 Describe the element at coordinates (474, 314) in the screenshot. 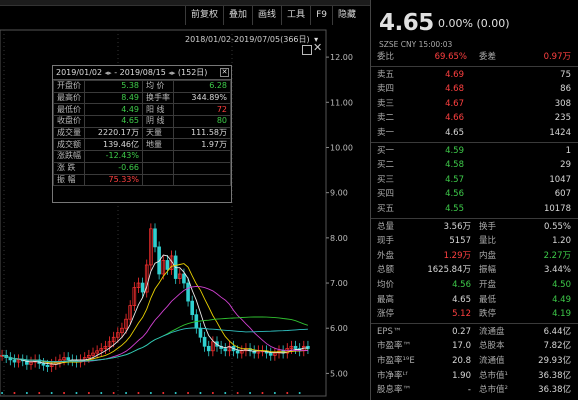

I see `stat-row: 涨停 5.12 跌停 4.19` at that location.